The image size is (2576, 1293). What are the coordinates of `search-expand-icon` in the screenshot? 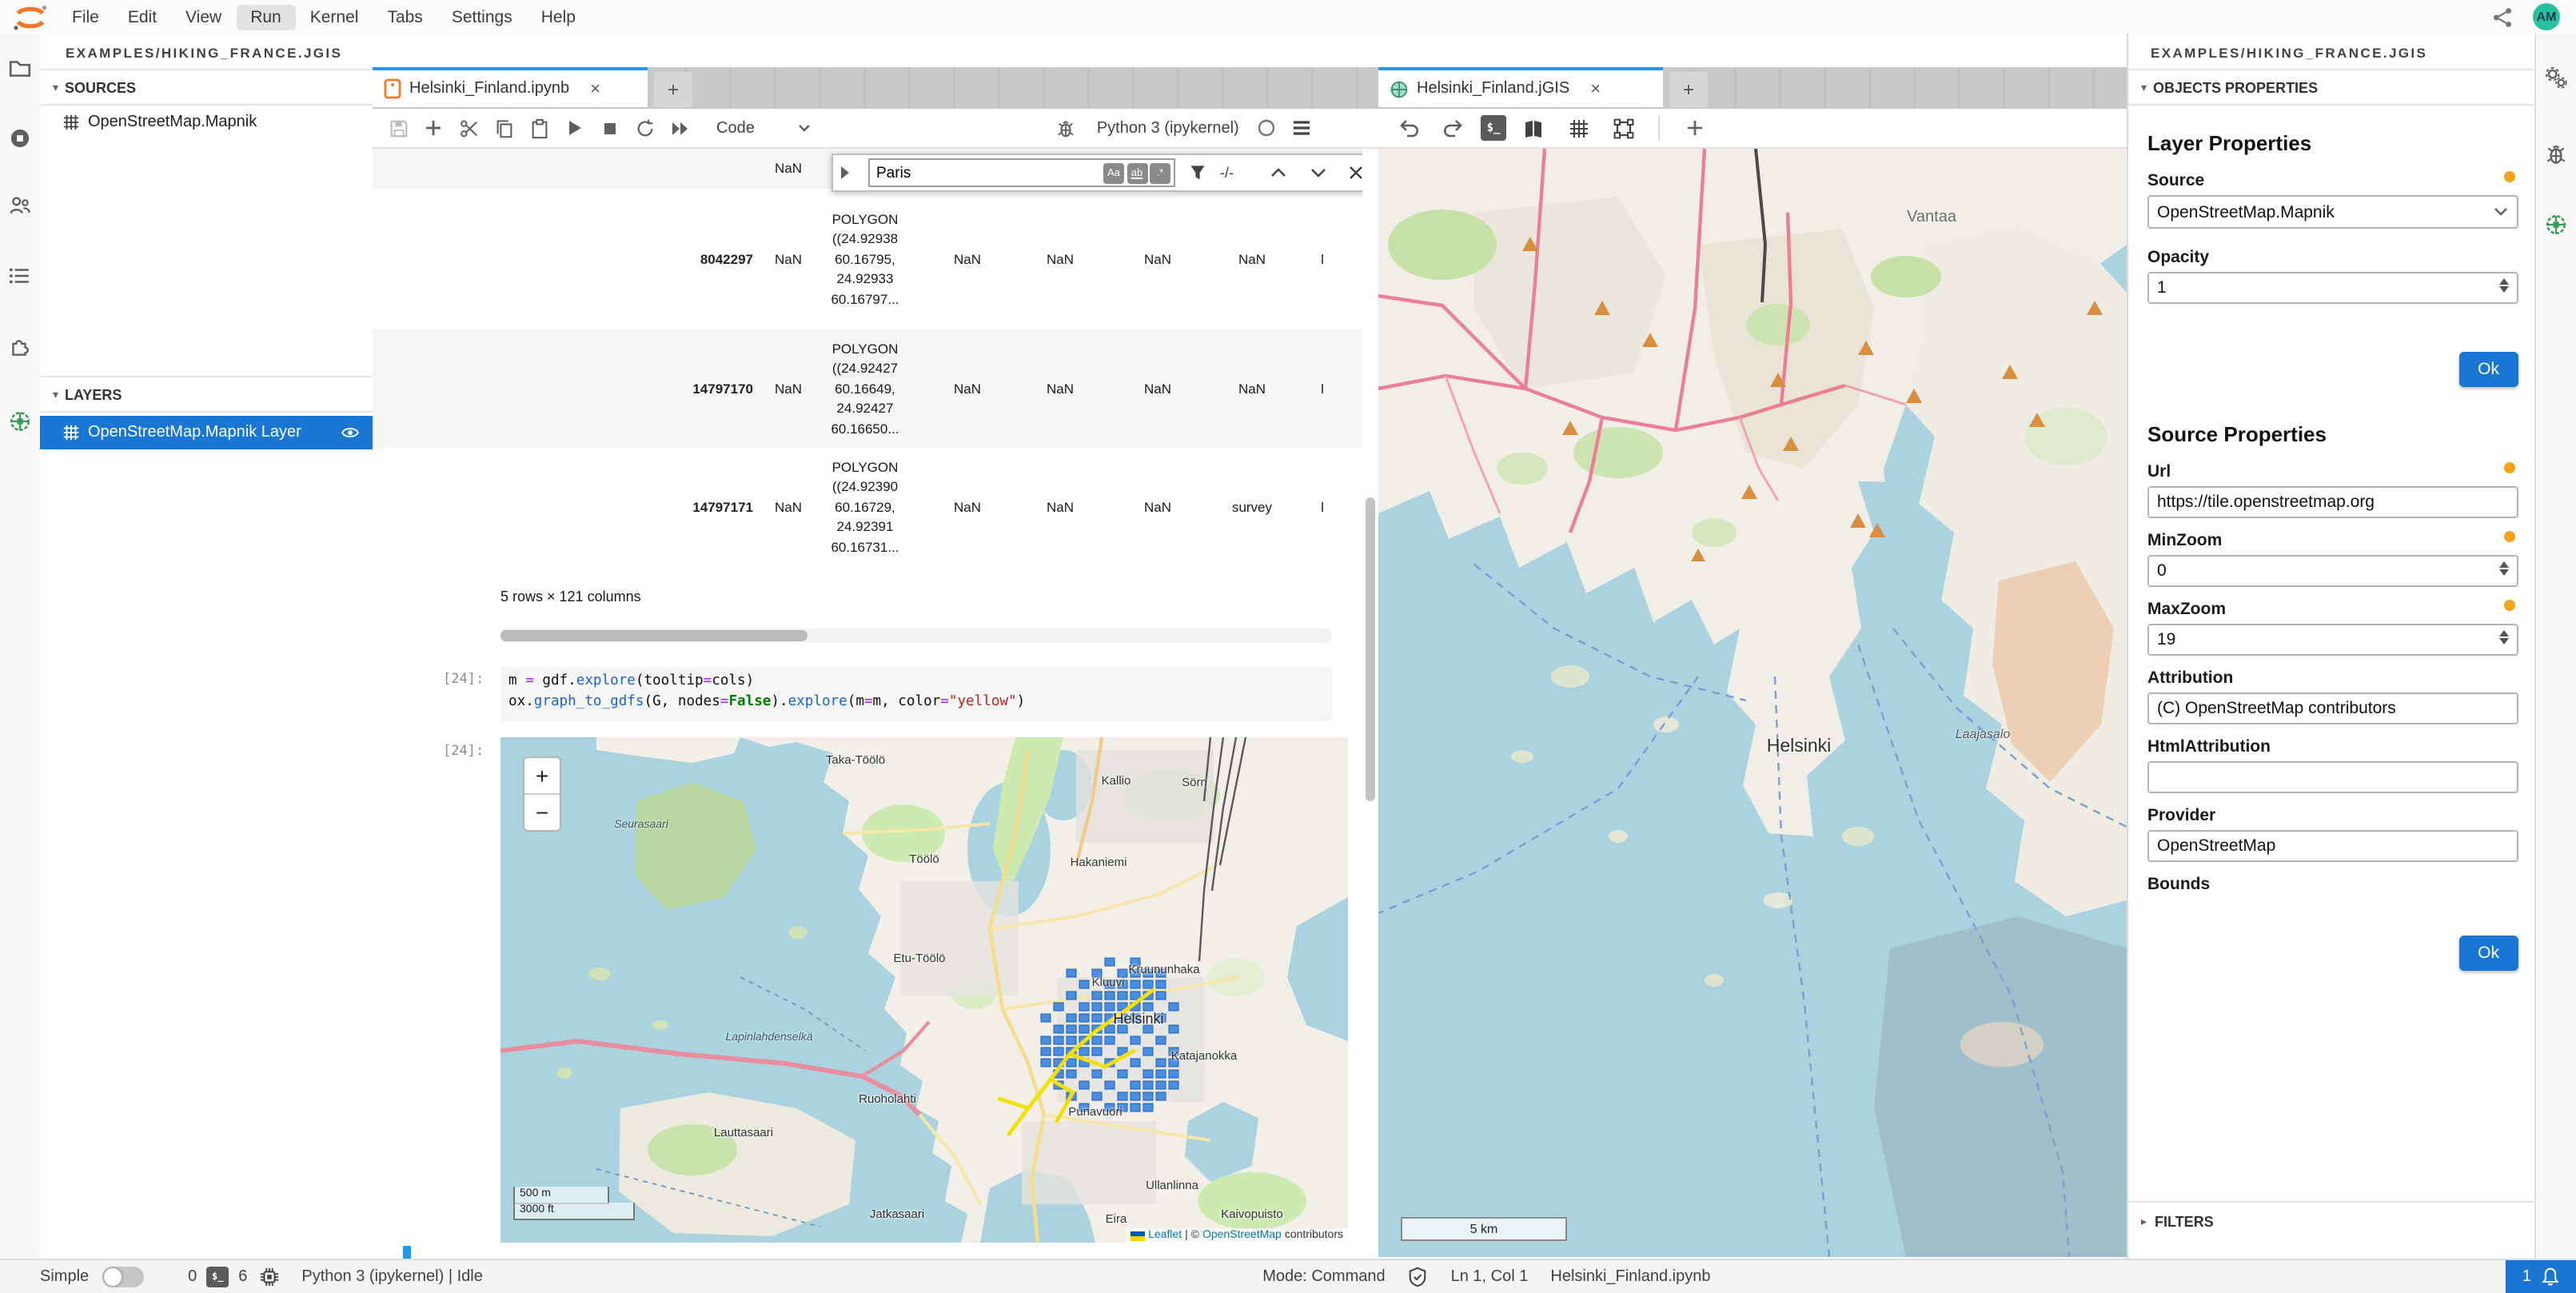 It's located at (845, 172).